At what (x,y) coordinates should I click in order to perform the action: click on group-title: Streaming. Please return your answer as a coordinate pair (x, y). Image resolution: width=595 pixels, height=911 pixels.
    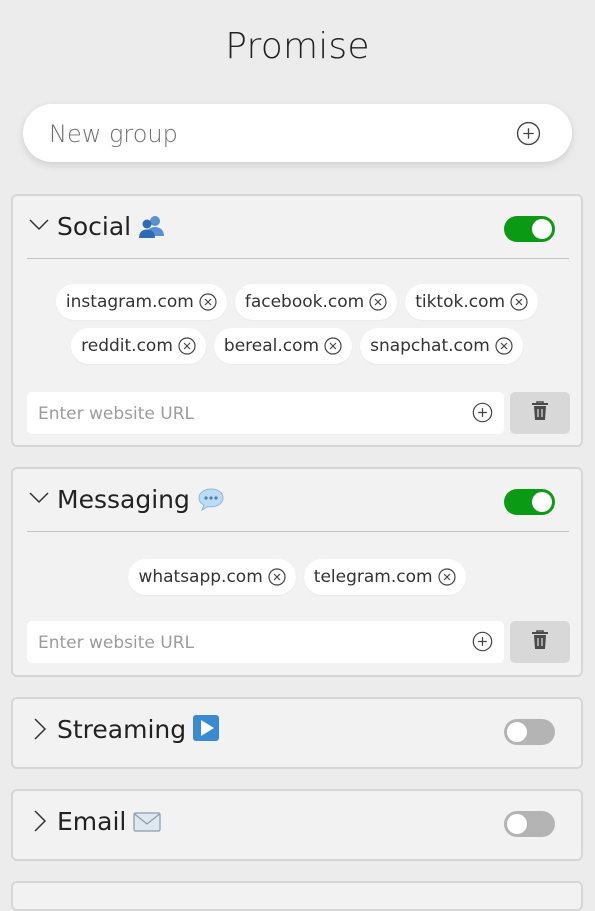
    Looking at the image, I should click on (138, 731).